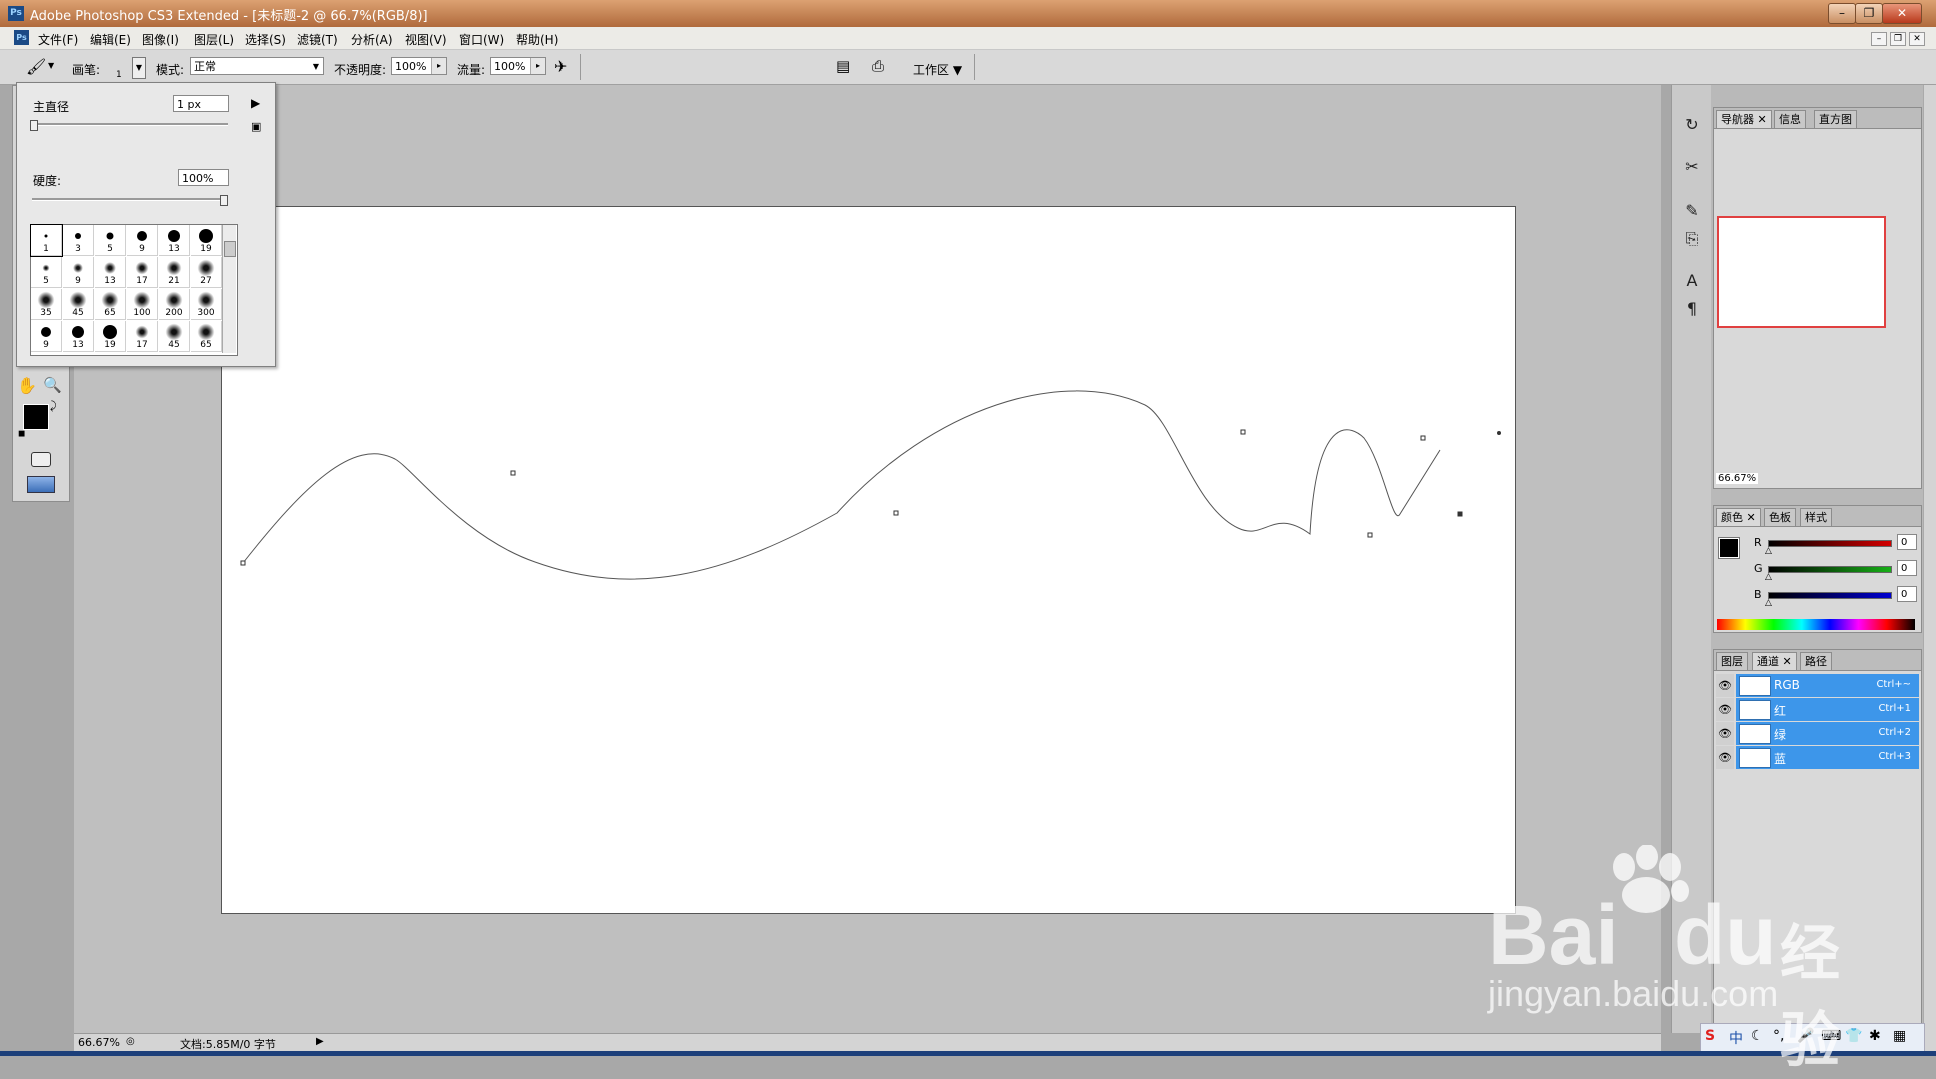 The height and width of the screenshot is (1079, 1936). I want to click on quickmask-icon, so click(41, 459).